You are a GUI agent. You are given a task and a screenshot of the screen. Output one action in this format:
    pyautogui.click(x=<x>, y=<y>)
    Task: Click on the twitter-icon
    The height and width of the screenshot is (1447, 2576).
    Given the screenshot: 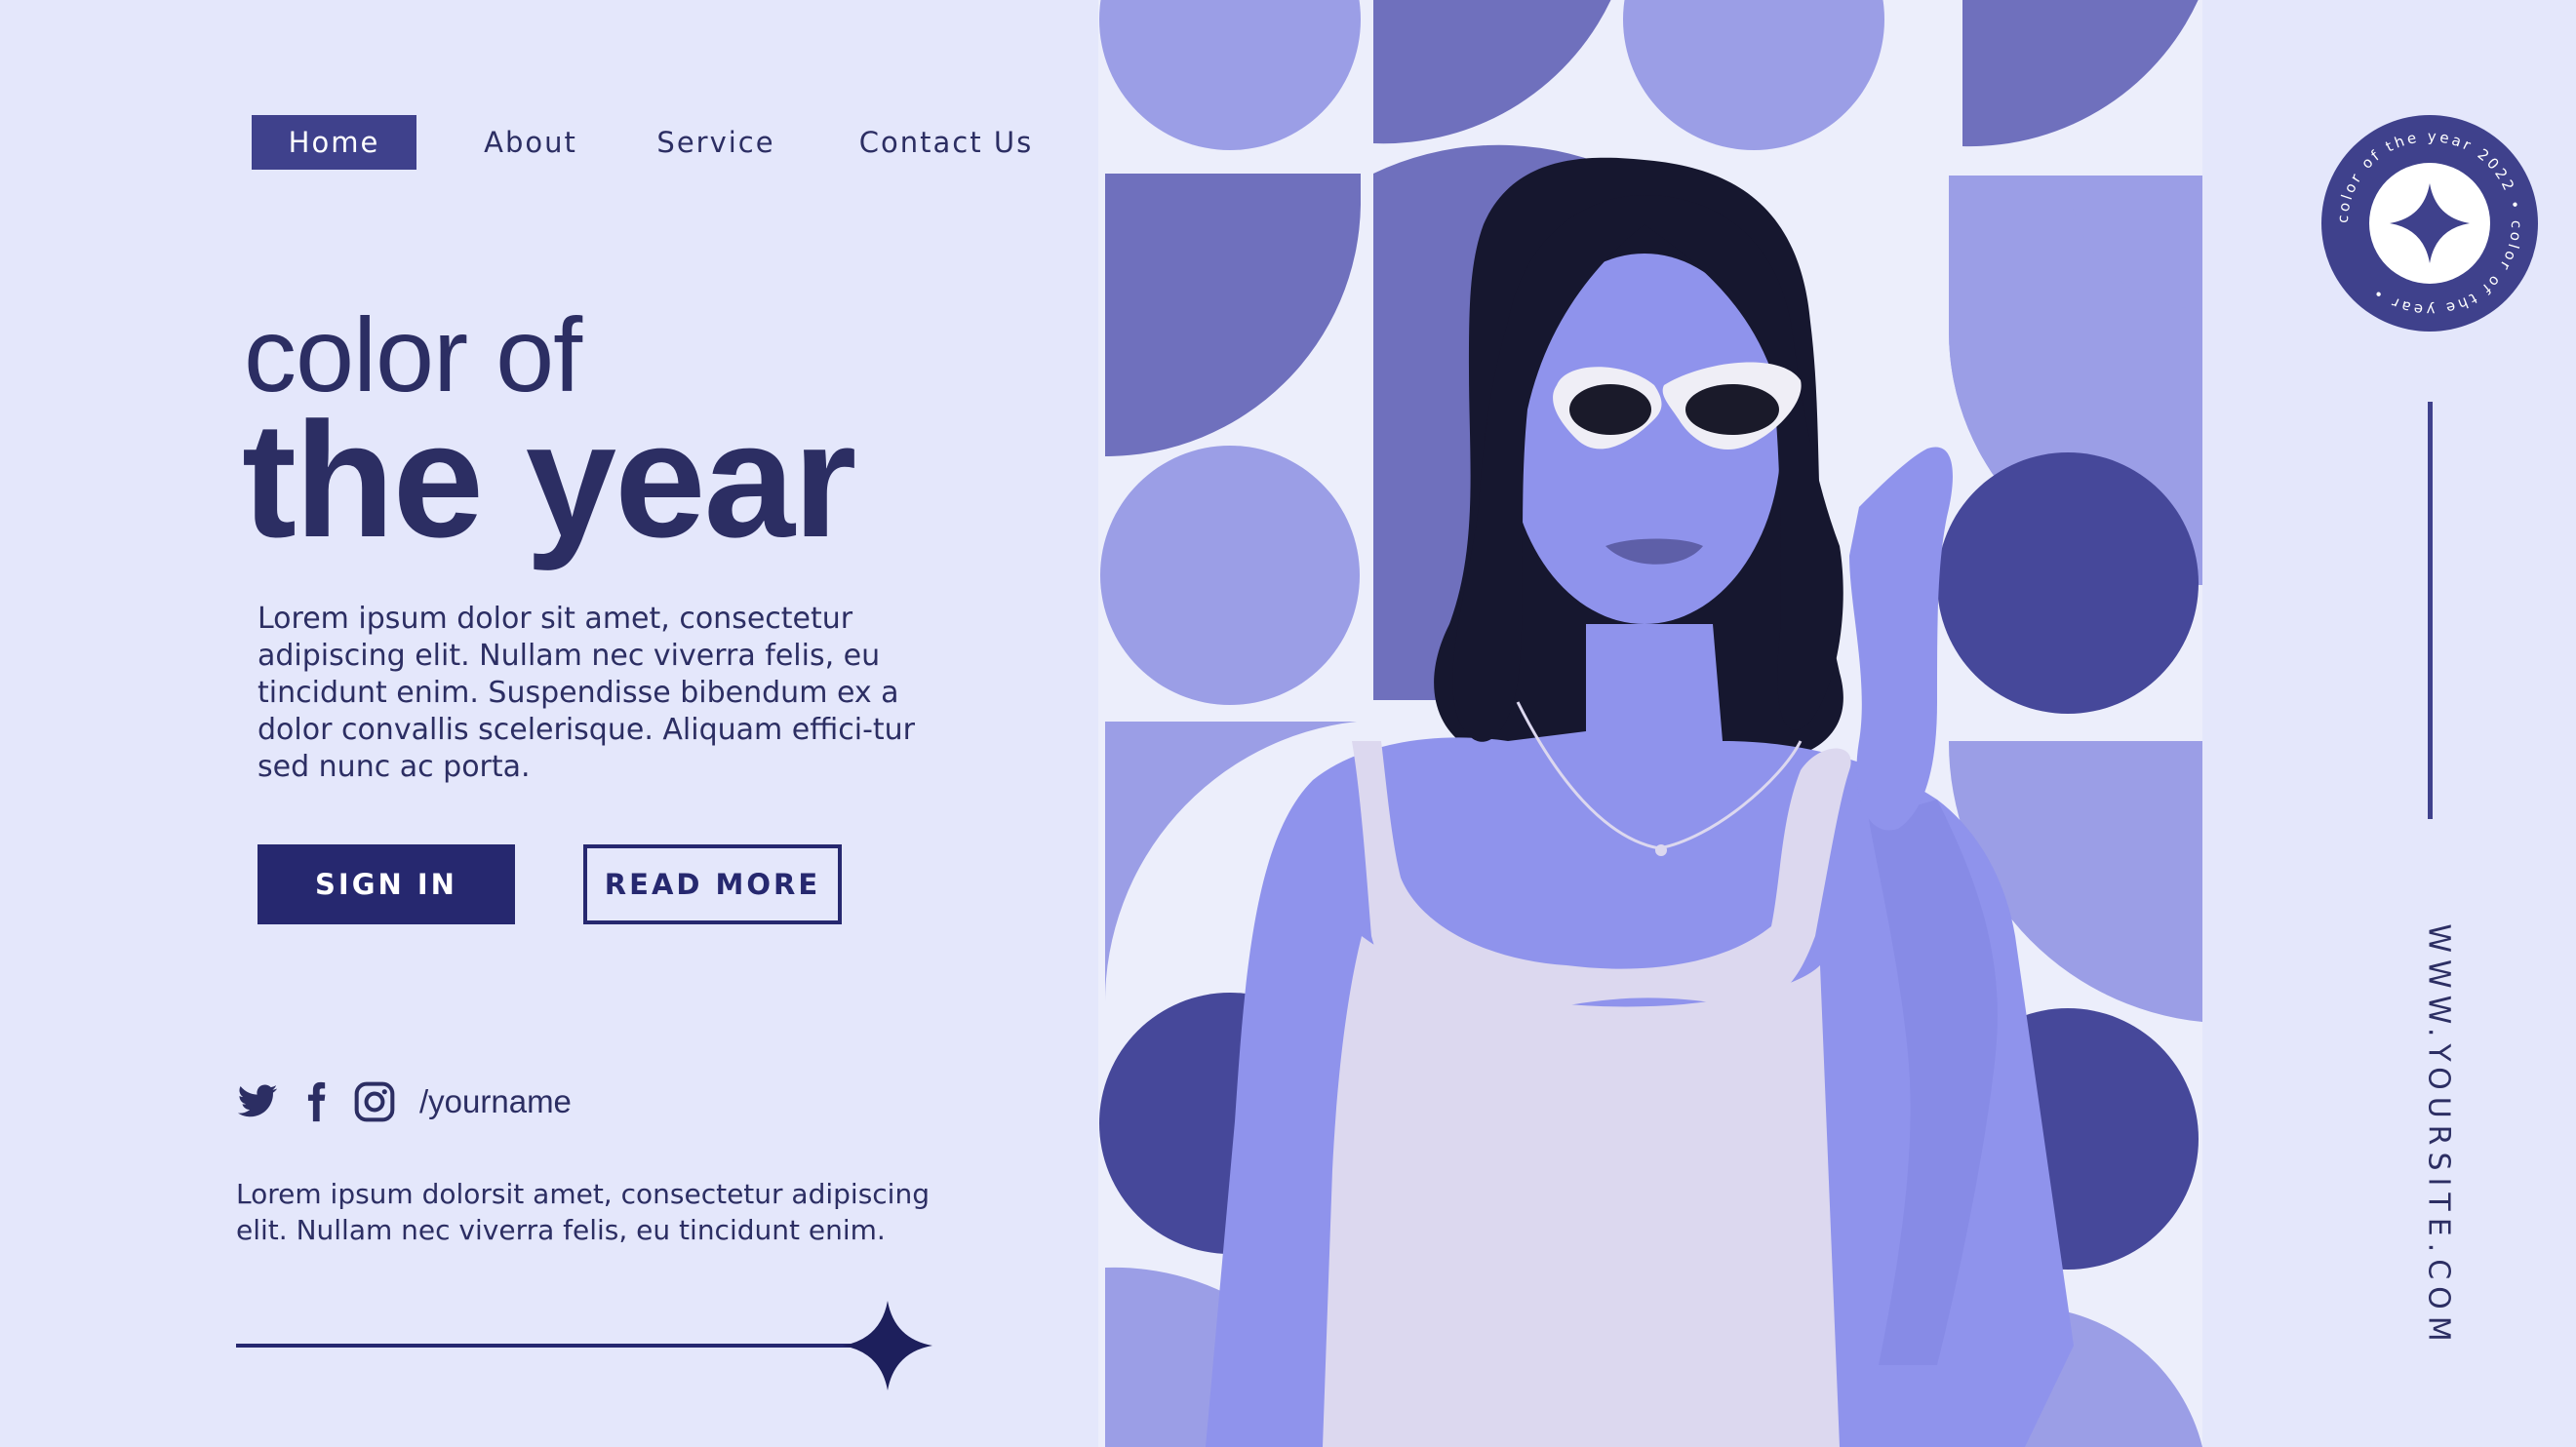 What is the action you would take?
    pyautogui.click(x=257, y=1101)
    